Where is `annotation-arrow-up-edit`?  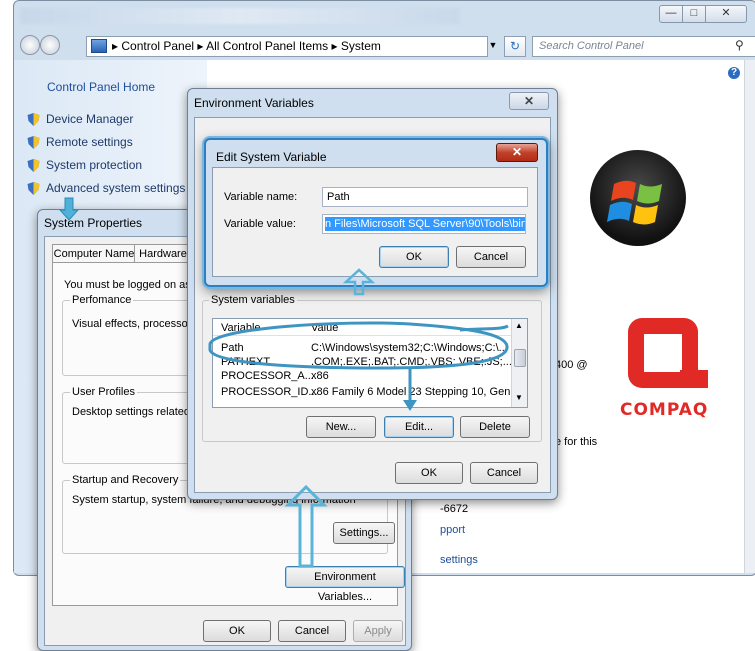
annotation-arrow-up-edit is located at coordinates (359, 282).